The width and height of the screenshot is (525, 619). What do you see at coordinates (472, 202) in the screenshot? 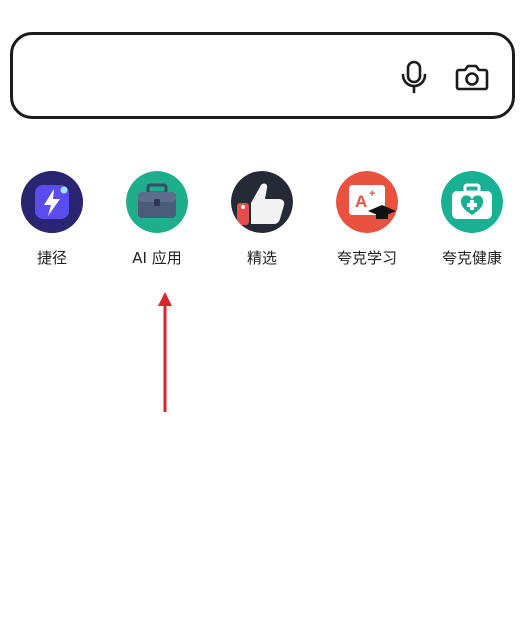
I see `medical-kit-icon` at bounding box center [472, 202].